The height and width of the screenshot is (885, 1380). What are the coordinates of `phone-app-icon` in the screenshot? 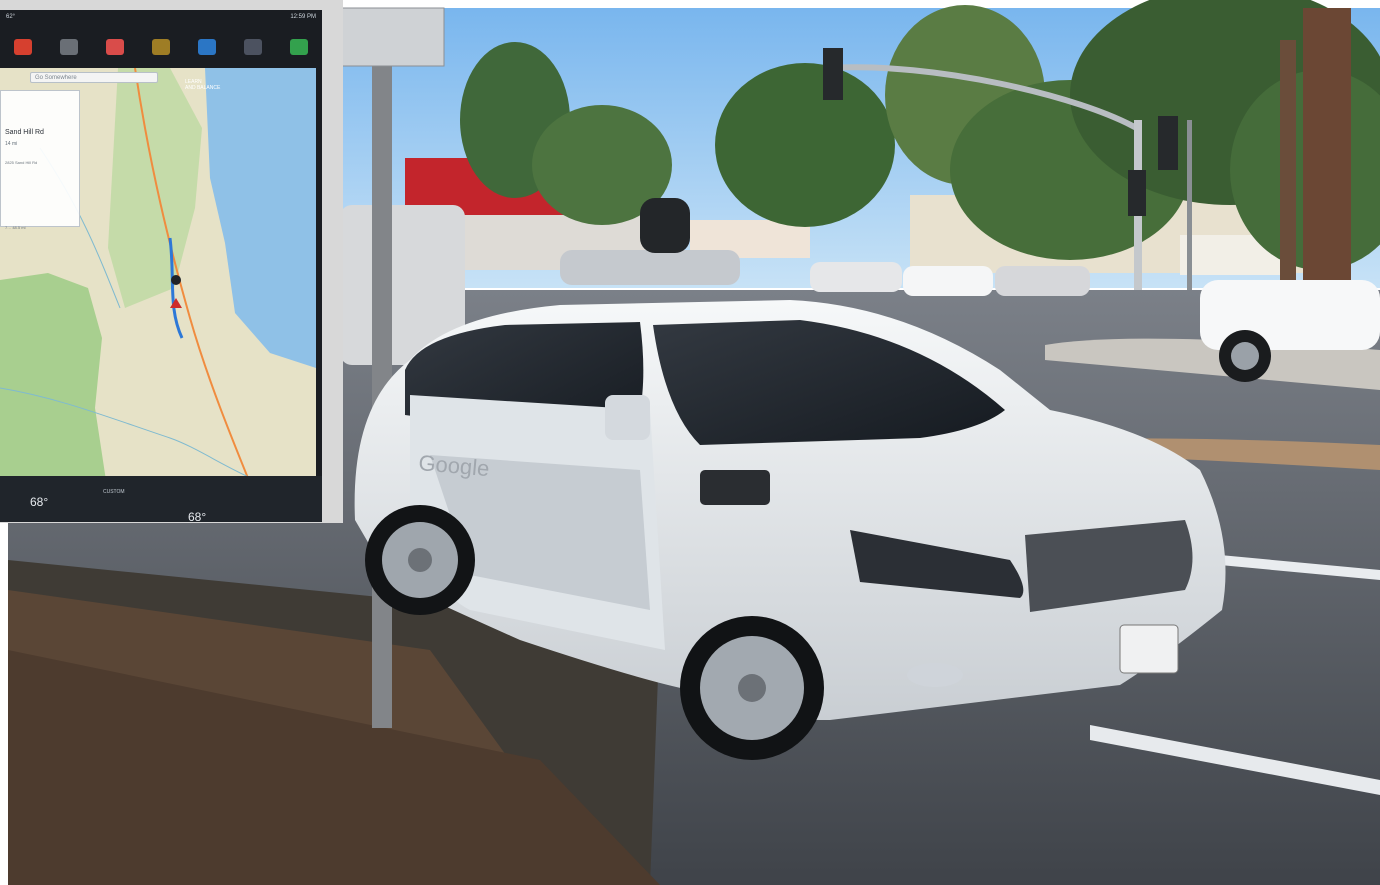 It's located at (299, 47).